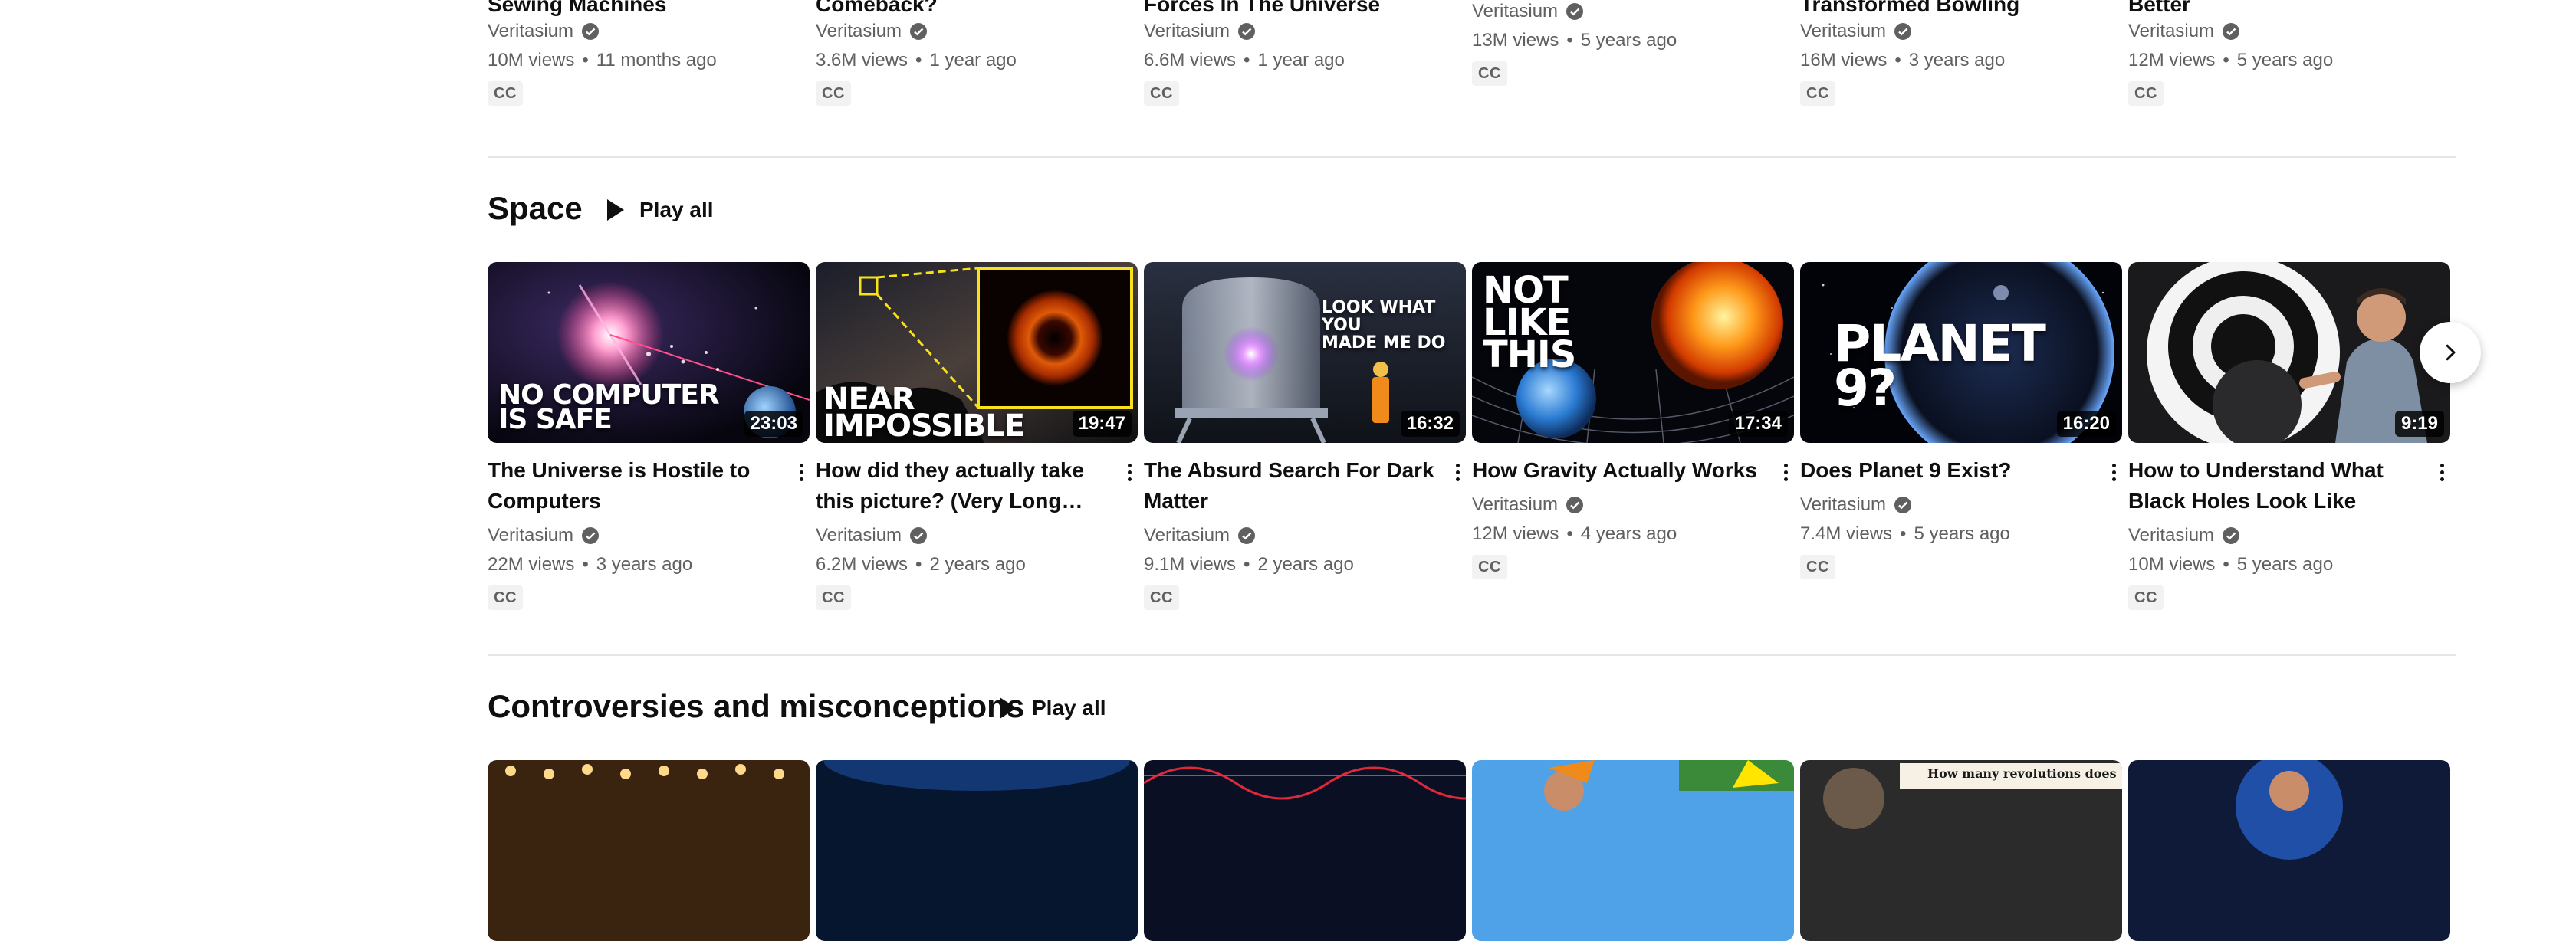  I want to click on shelf-divider, so click(1472, 655).